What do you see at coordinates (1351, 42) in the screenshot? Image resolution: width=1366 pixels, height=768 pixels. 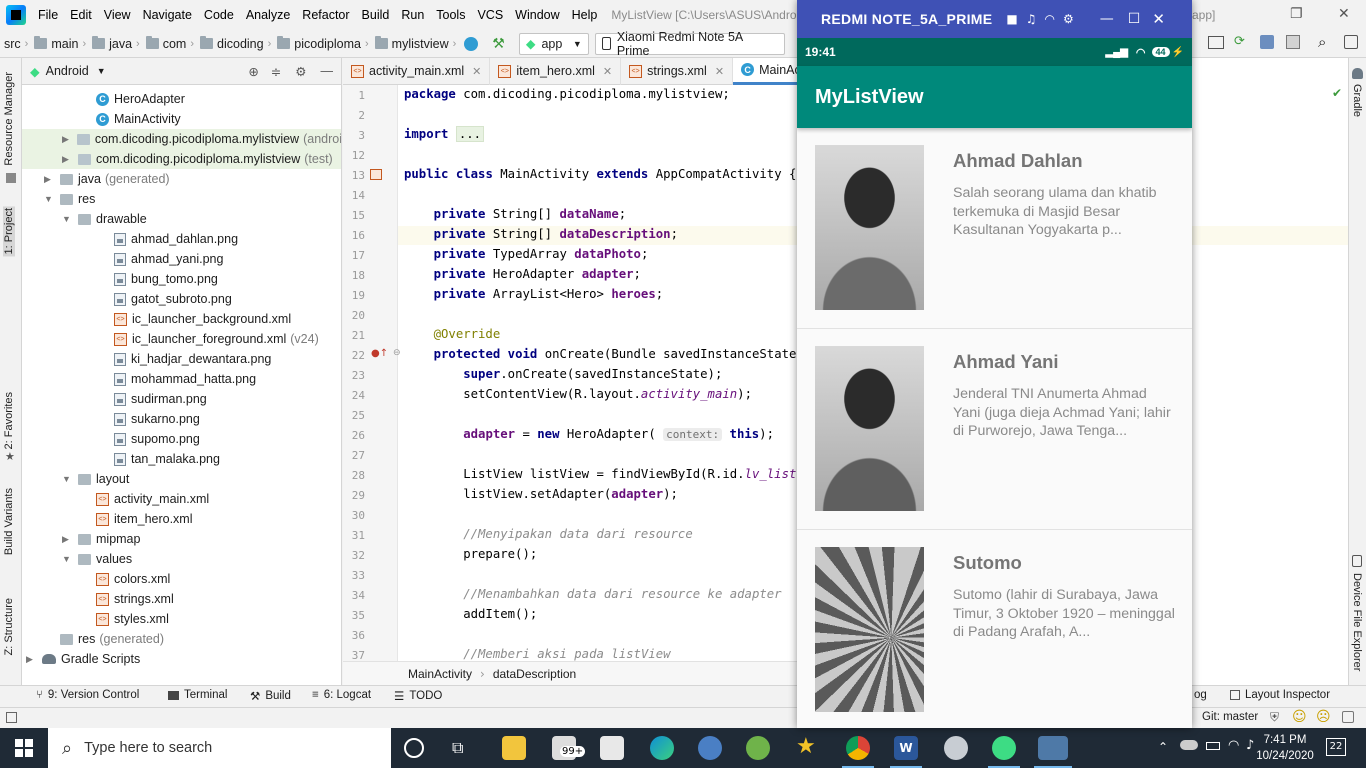 I see `account-icon` at bounding box center [1351, 42].